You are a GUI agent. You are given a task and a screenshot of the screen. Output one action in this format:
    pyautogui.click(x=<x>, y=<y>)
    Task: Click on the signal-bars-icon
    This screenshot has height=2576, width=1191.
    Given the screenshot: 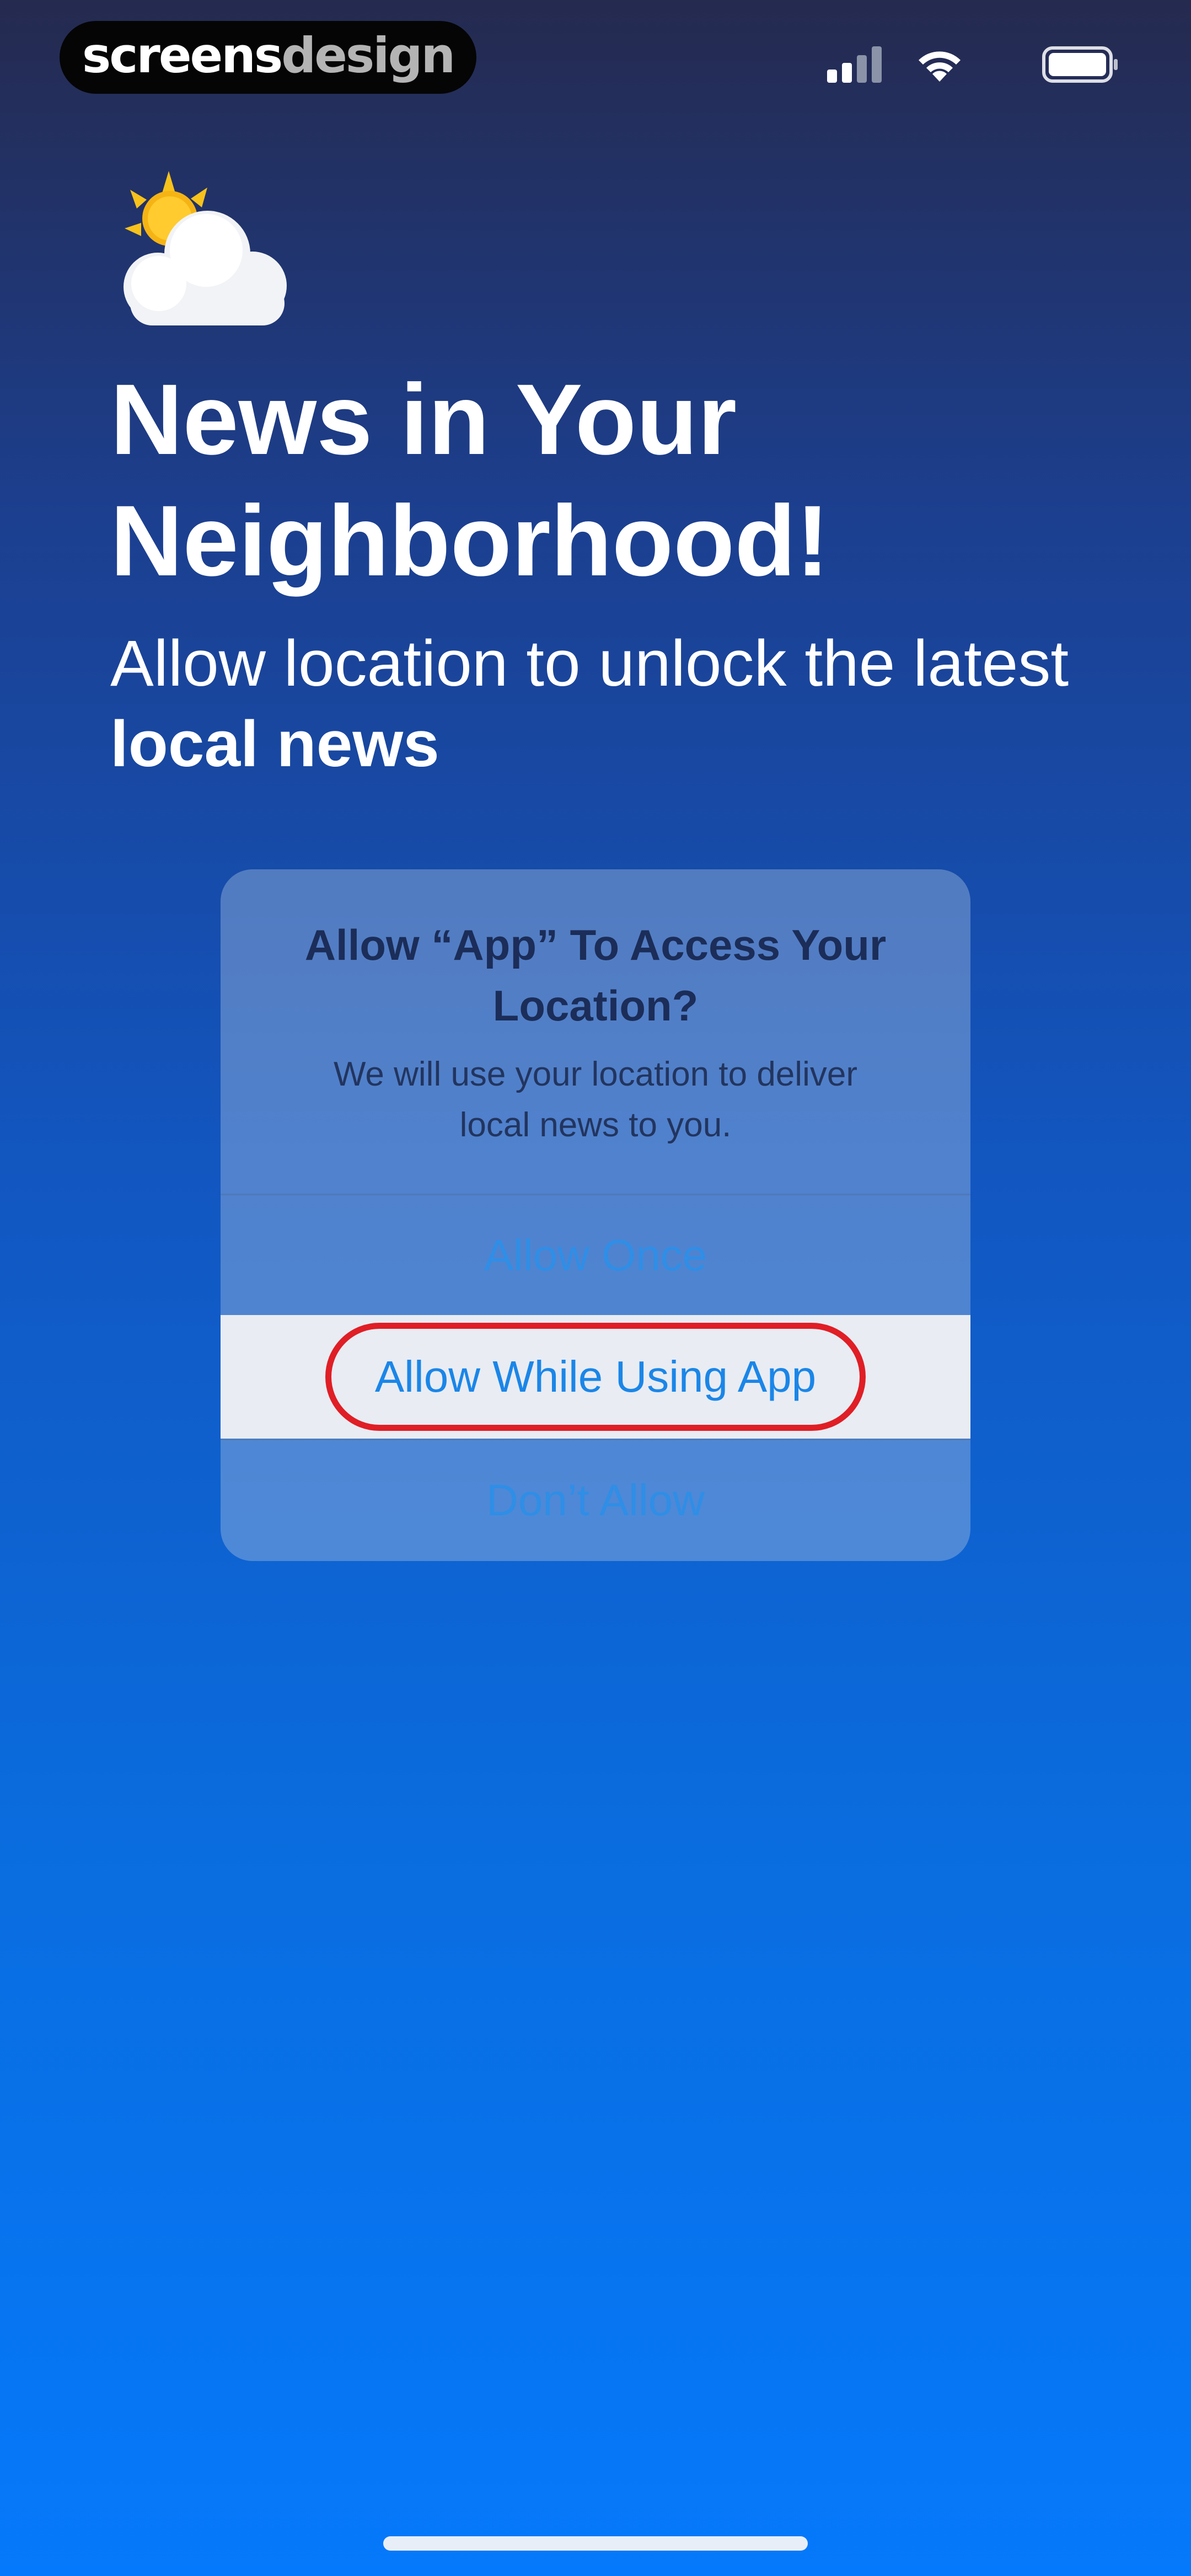 What is the action you would take?
    pyautogui.click(x=854, y=64)
    